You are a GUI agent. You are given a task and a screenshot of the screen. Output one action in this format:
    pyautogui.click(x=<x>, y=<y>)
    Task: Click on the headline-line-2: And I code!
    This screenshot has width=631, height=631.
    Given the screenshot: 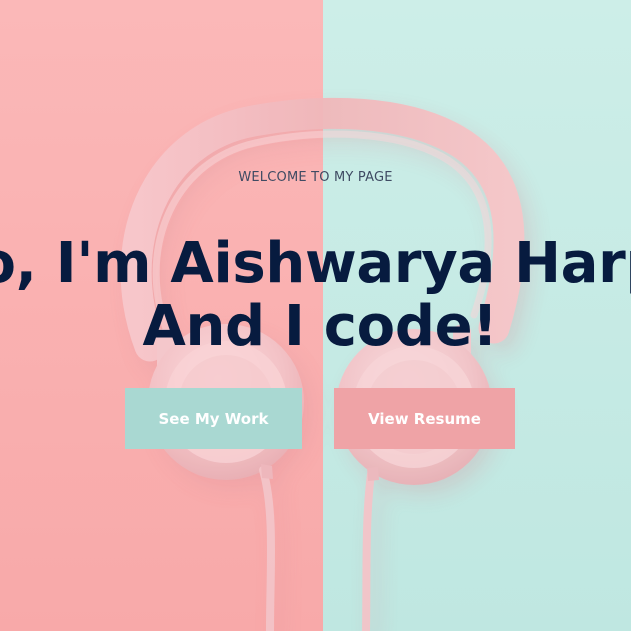 What is the action you would take?
    pyautogui.click(x=320, y=326)
    